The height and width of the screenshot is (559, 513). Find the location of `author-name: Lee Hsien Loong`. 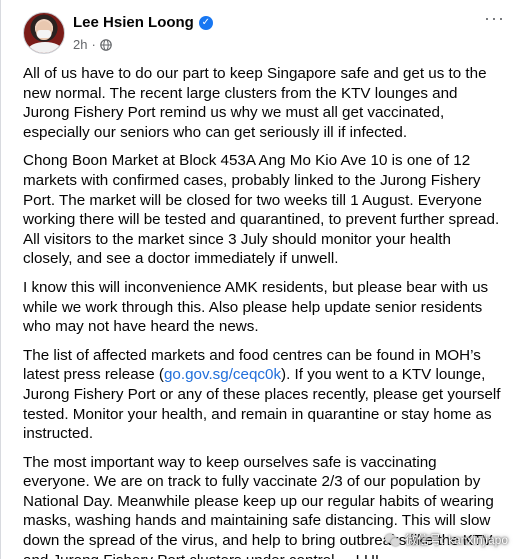

author-name: Lee Hsien Loong is located at coordinates (133, 22).